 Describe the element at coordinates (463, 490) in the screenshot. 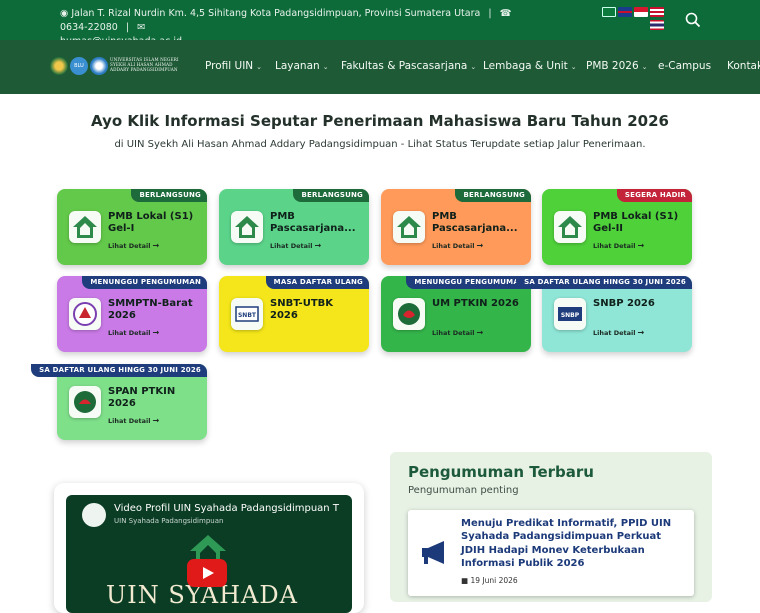

I see `announcements-subheading: Pengumuman penting` at that location.